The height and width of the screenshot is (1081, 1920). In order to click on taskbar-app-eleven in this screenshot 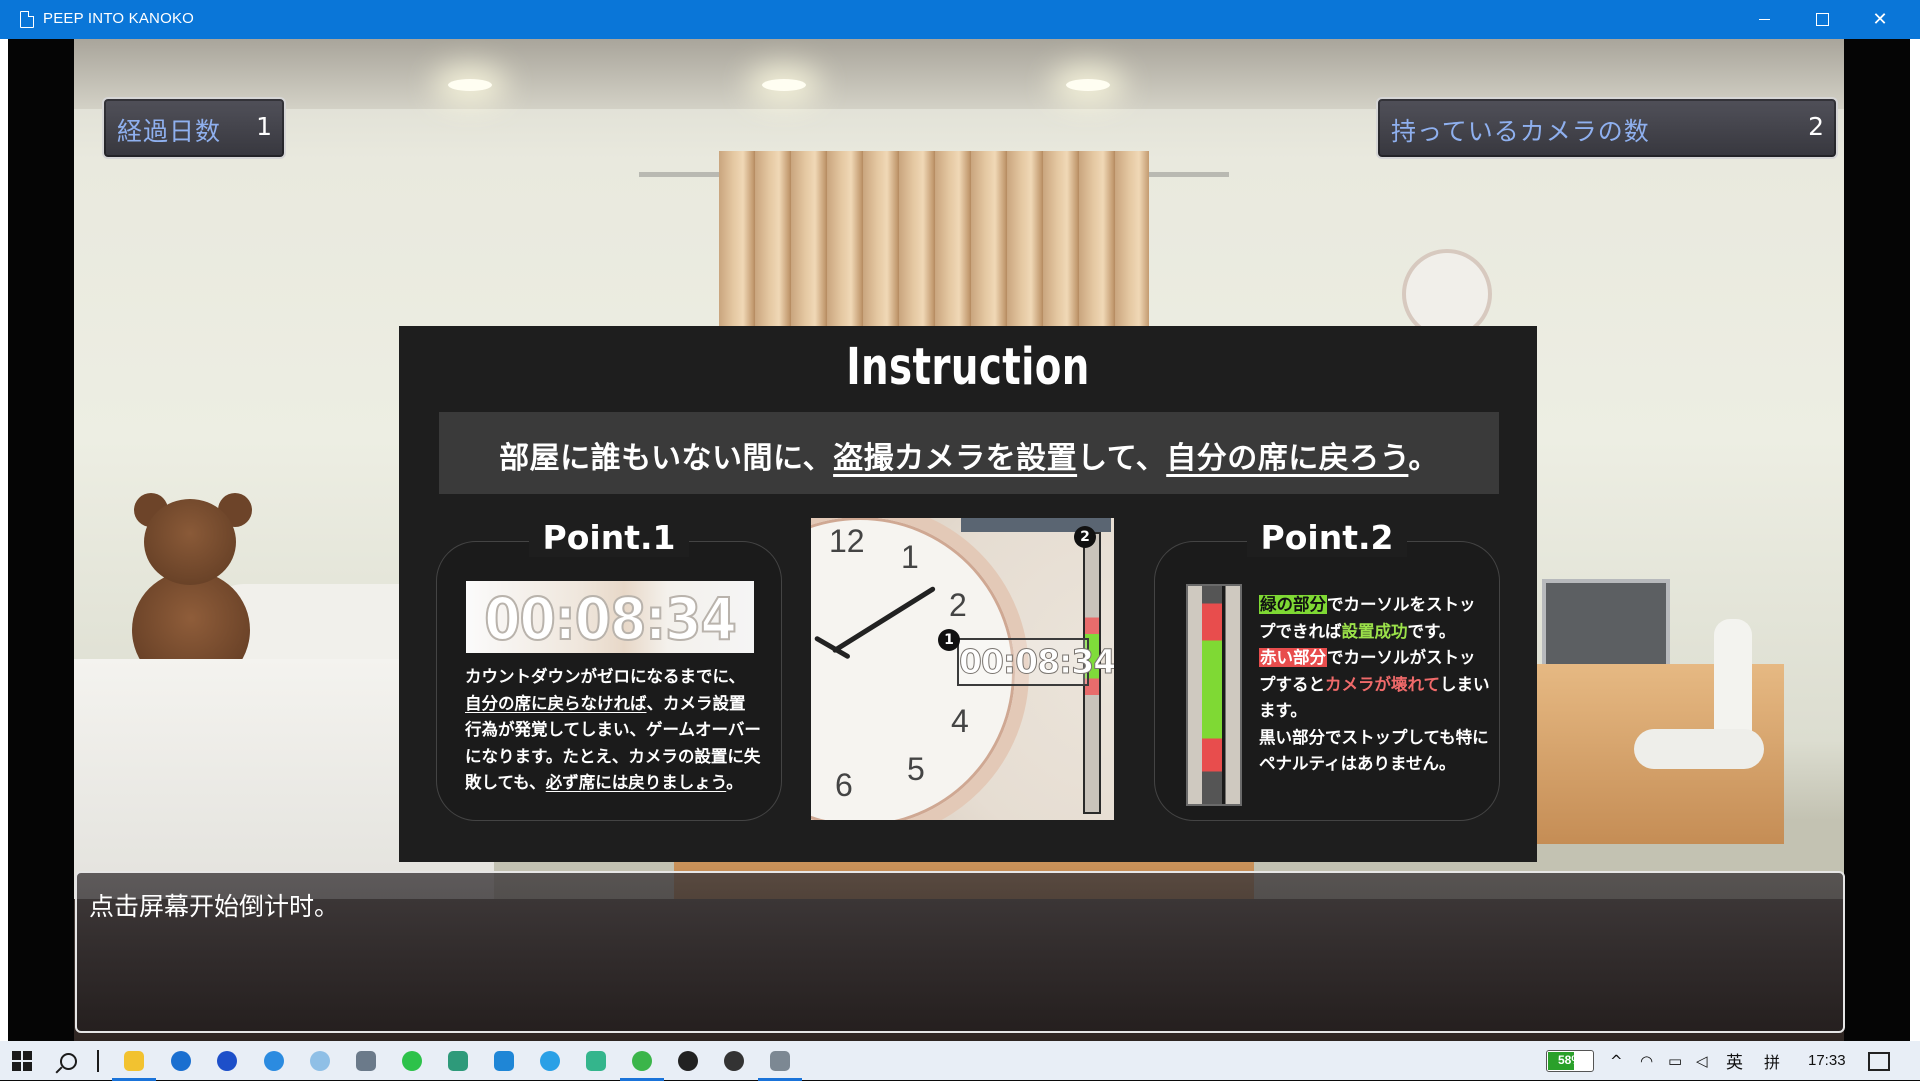, I will do `click(596, 1061)`.